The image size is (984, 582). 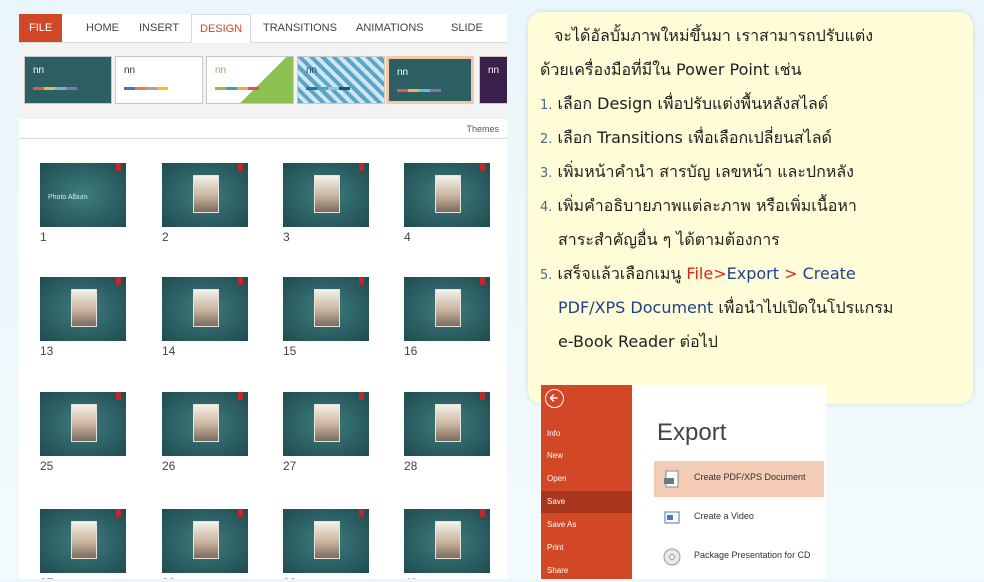 I want to click on tab-animations: ANIMATIONS, so click(x=390, y=28).